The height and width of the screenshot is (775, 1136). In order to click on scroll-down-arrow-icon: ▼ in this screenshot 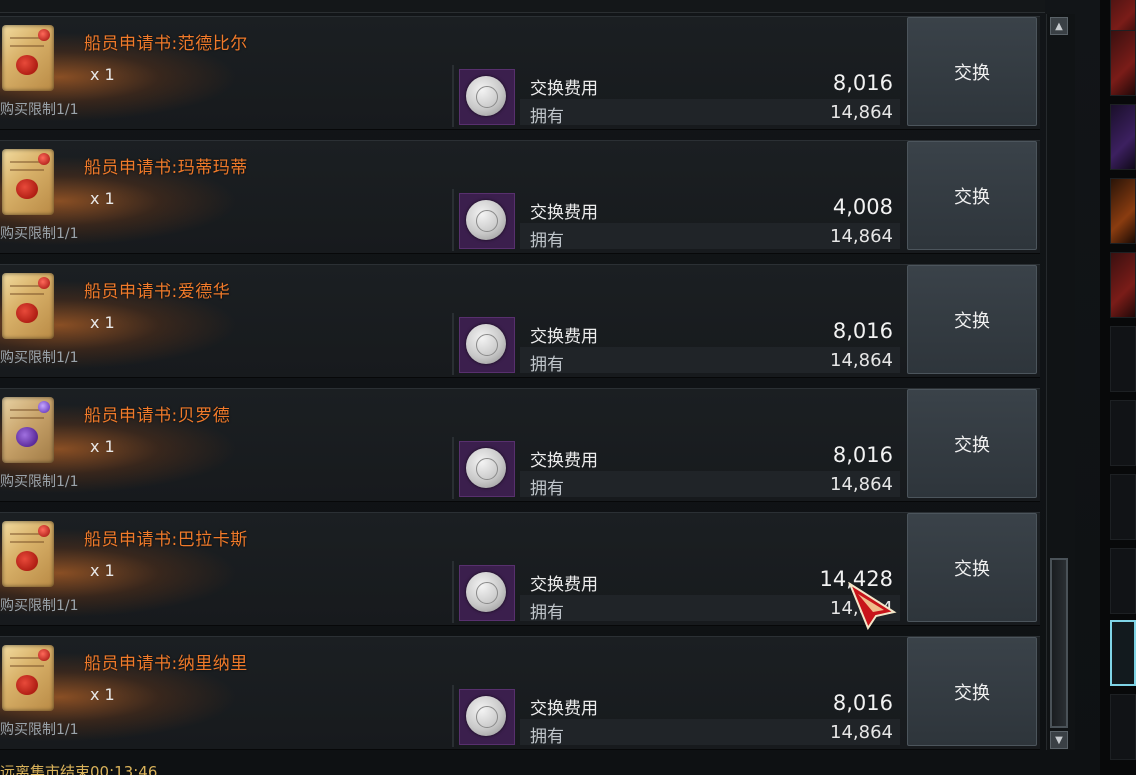, I will do `click(1059, 740)`.